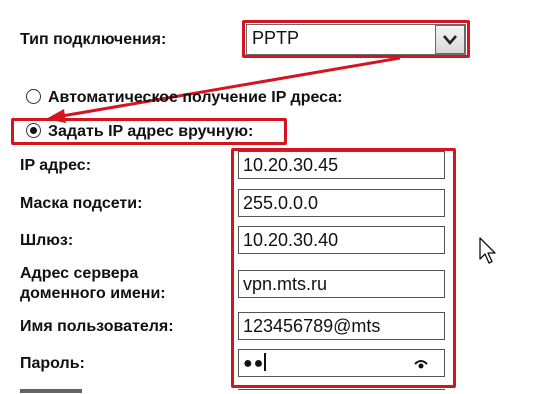 The height and width of the screenshot is (394, 545). I want to click on radio-auto-ip-label: Автоматическое получение IP дреса:, so click(195, 97).